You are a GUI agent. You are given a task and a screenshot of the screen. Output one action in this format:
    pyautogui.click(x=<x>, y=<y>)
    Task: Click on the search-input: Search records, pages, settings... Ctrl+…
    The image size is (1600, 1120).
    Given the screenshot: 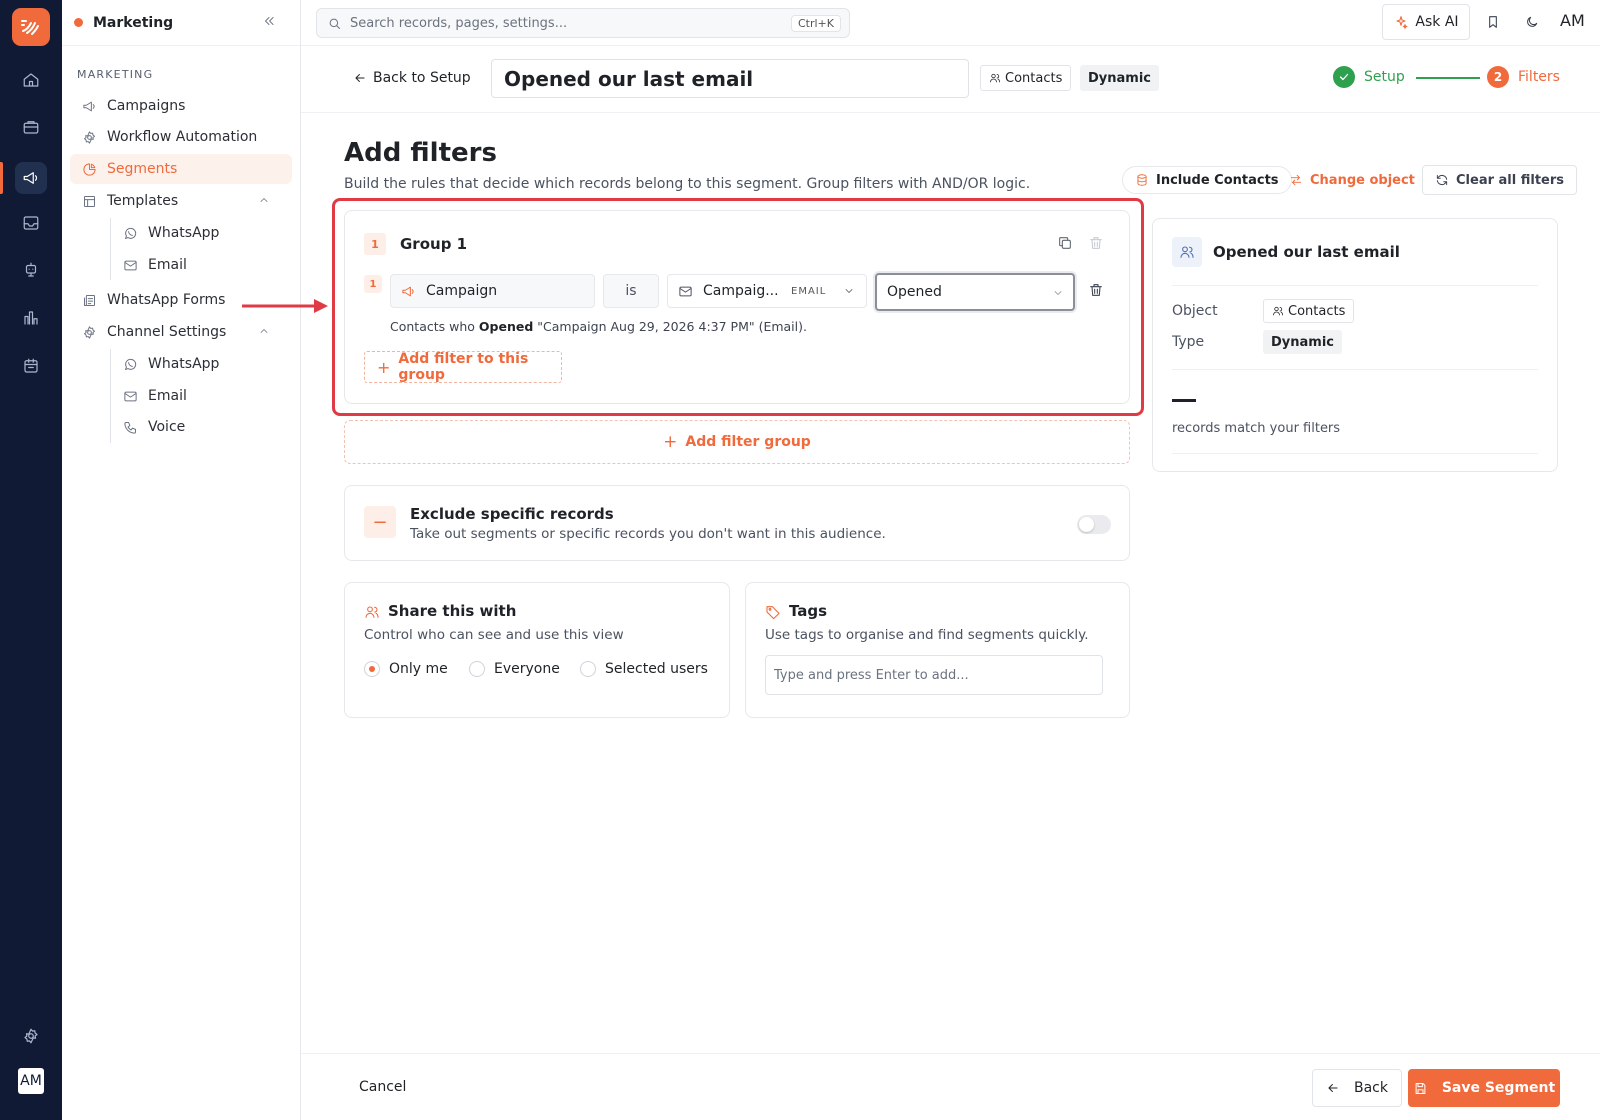 What is the action you would take?
    pyautogui.click(x=583, y=23)
    